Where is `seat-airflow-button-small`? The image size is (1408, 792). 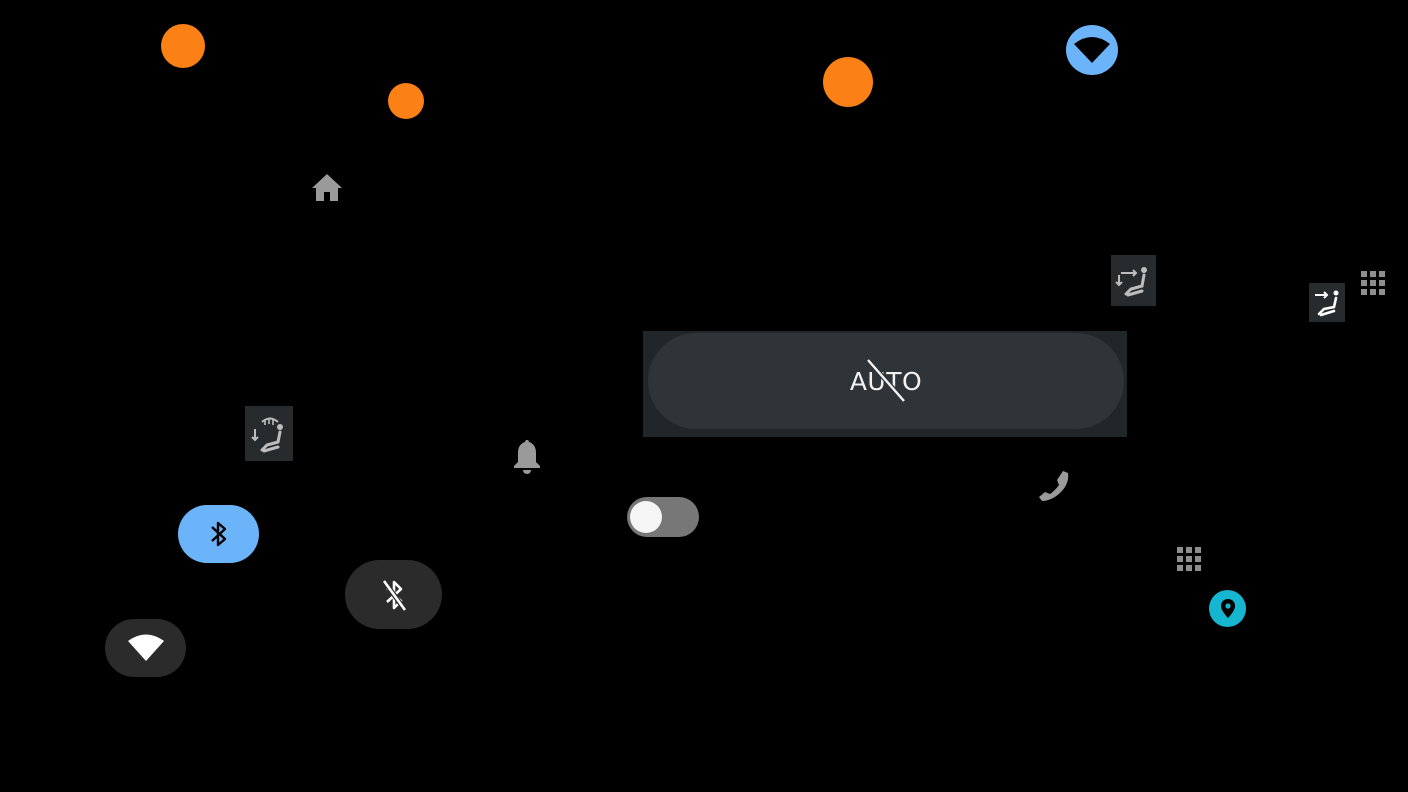
seat-airflow-button-small is located at coordinates (1327, 302).